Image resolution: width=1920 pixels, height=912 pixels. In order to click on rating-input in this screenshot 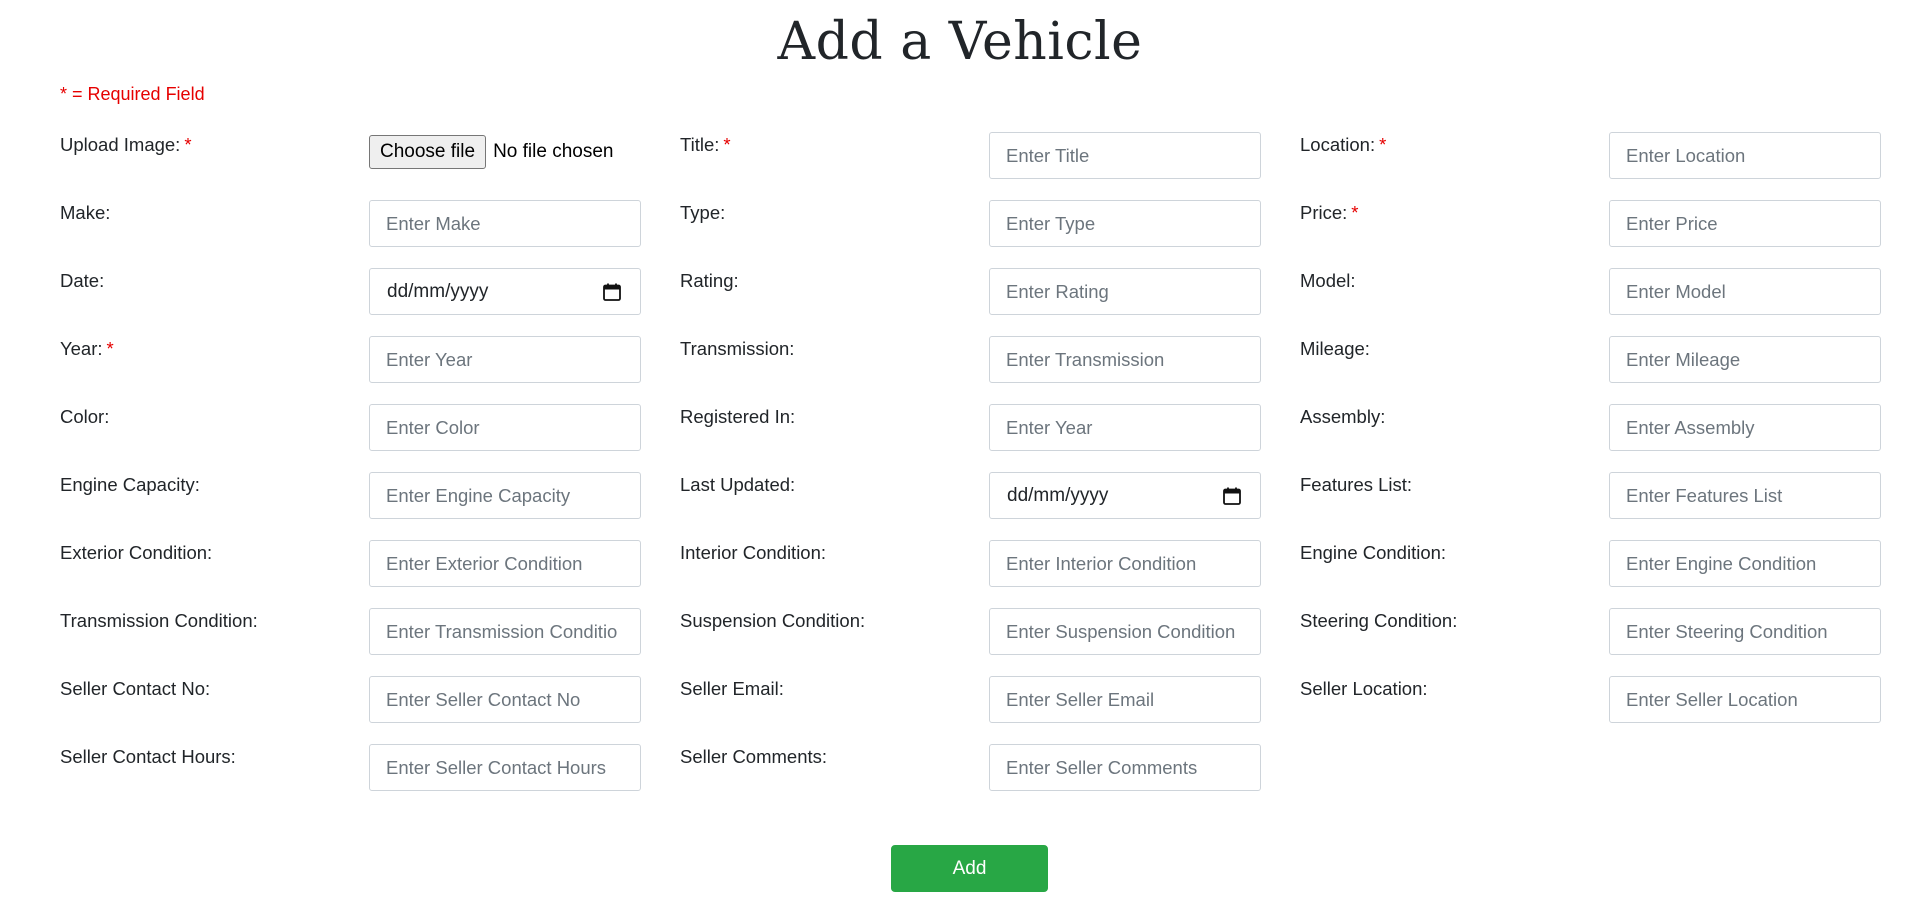, I will do `click(1125, 291)`.